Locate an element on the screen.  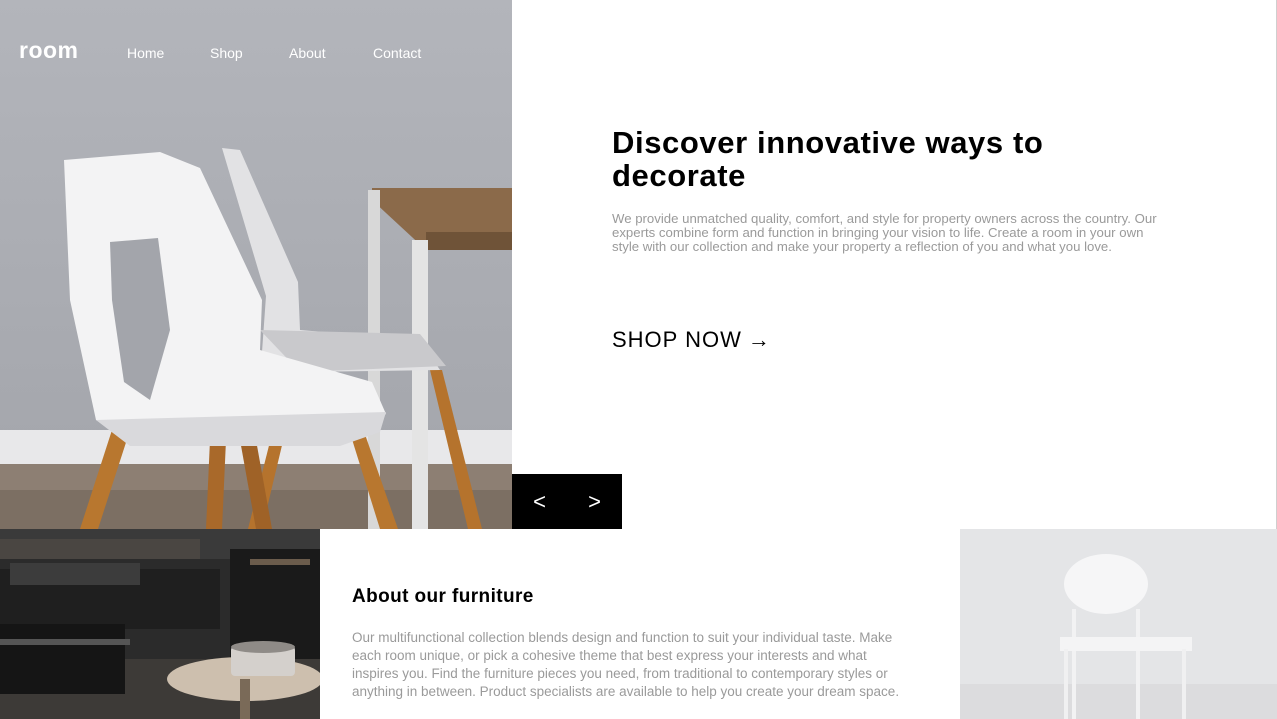
hero-title: Discover innovative ways to decorate is located at coordinates (828, 159).